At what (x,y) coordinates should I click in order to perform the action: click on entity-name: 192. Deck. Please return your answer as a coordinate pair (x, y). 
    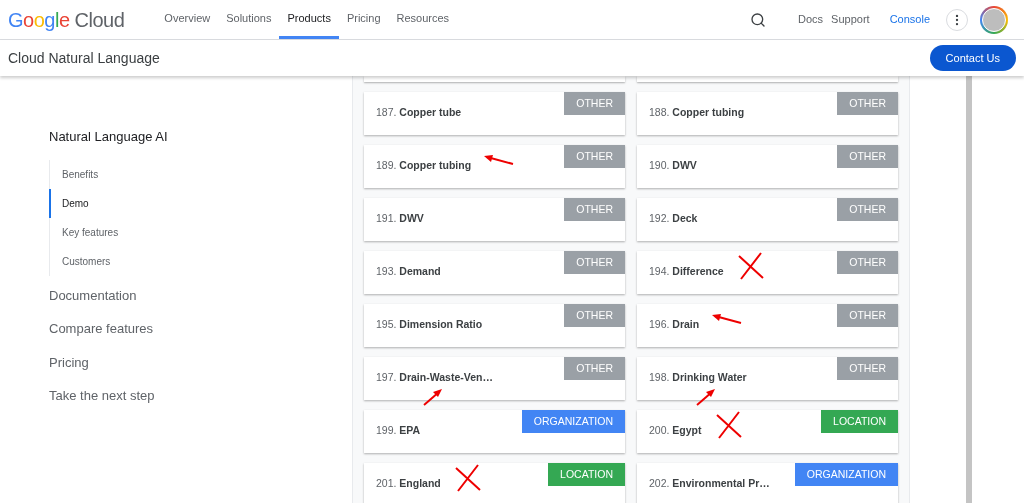
    Looking at the image, I should click on (673, 218).